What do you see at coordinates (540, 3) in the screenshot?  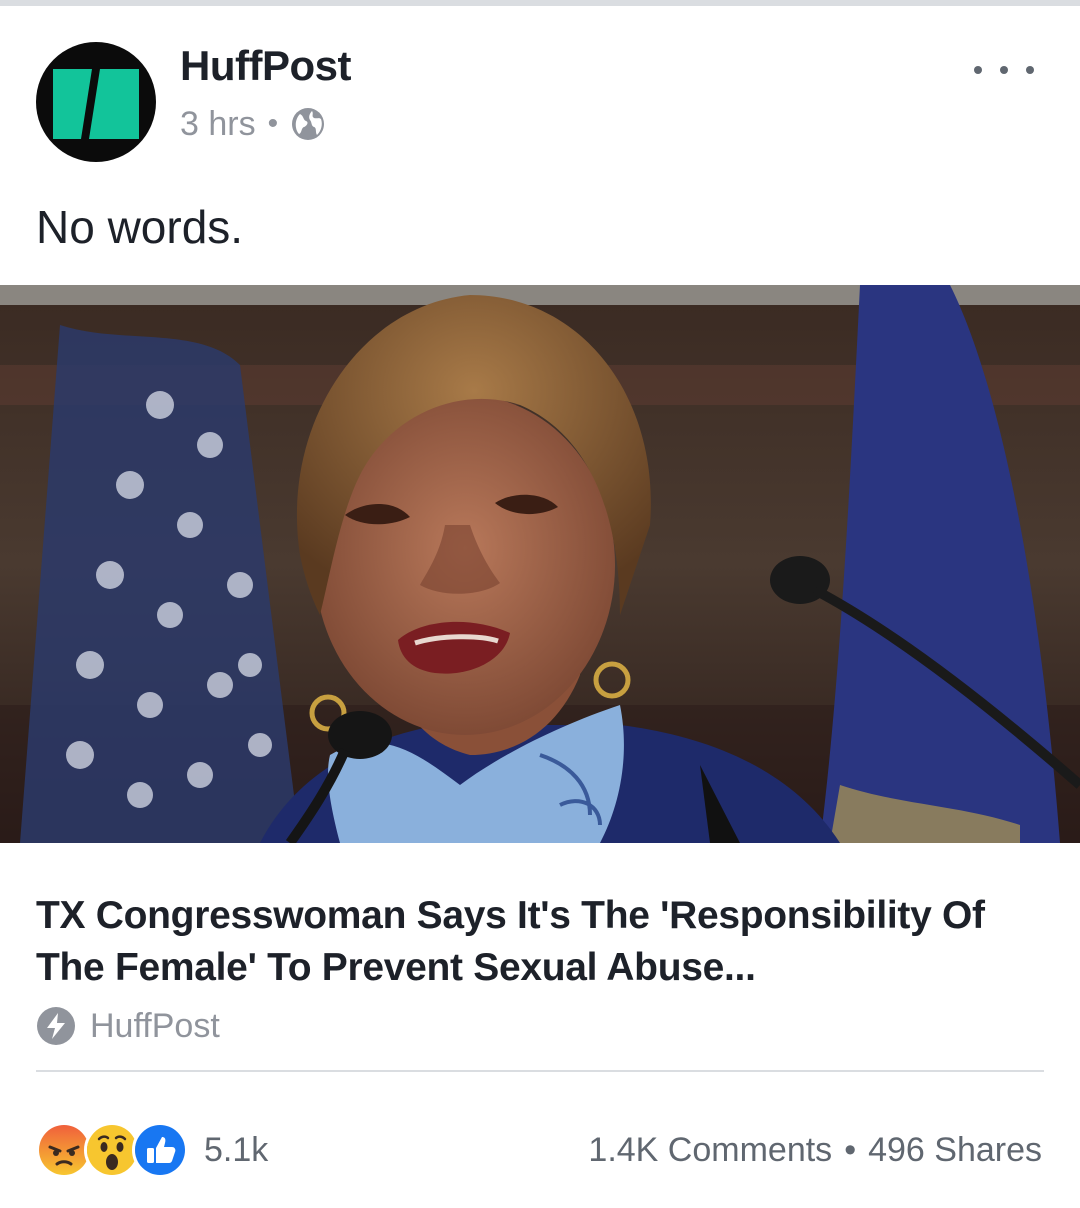 I see `top-strip` at bounding box center [540, 3].